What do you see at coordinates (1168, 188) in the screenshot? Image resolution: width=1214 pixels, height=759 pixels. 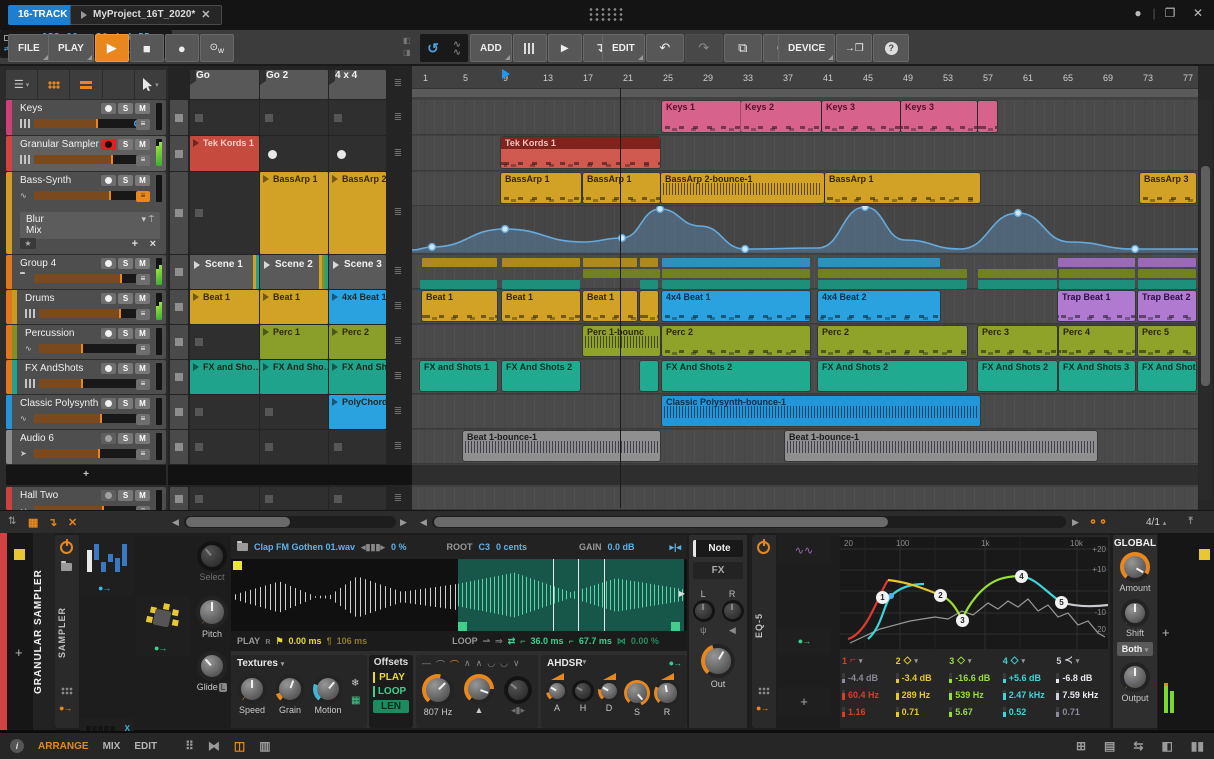 I see `arranger-clip: BassArp 3` at bounding box center [1168, 188].